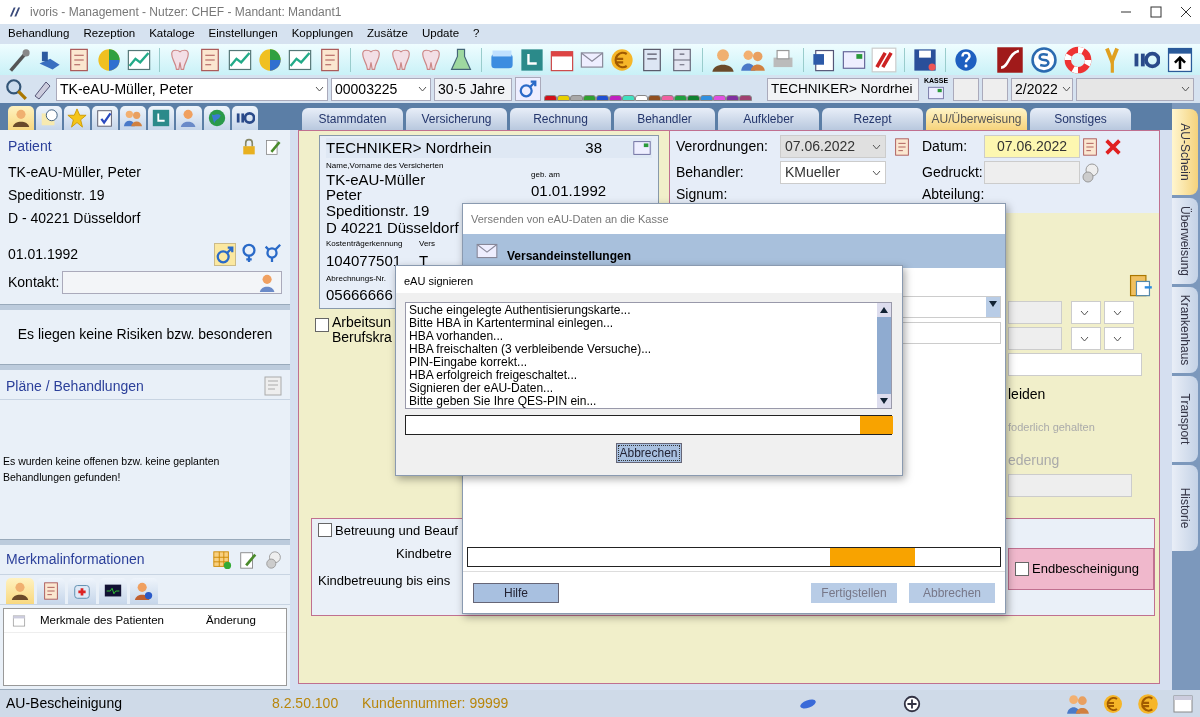  What do you see at coordinates (966, 59) in the screenshot?
I see `help-icon` at bounding box center [966, 59].